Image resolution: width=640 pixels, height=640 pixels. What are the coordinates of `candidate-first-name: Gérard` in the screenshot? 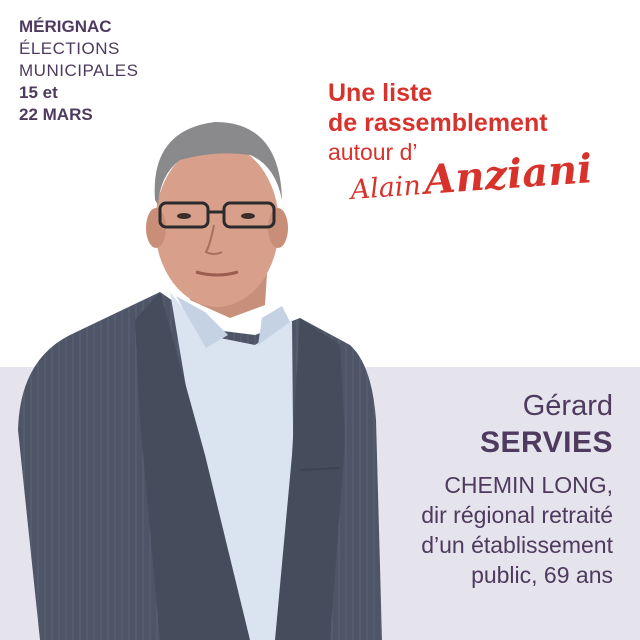 It's located at (567, 406).